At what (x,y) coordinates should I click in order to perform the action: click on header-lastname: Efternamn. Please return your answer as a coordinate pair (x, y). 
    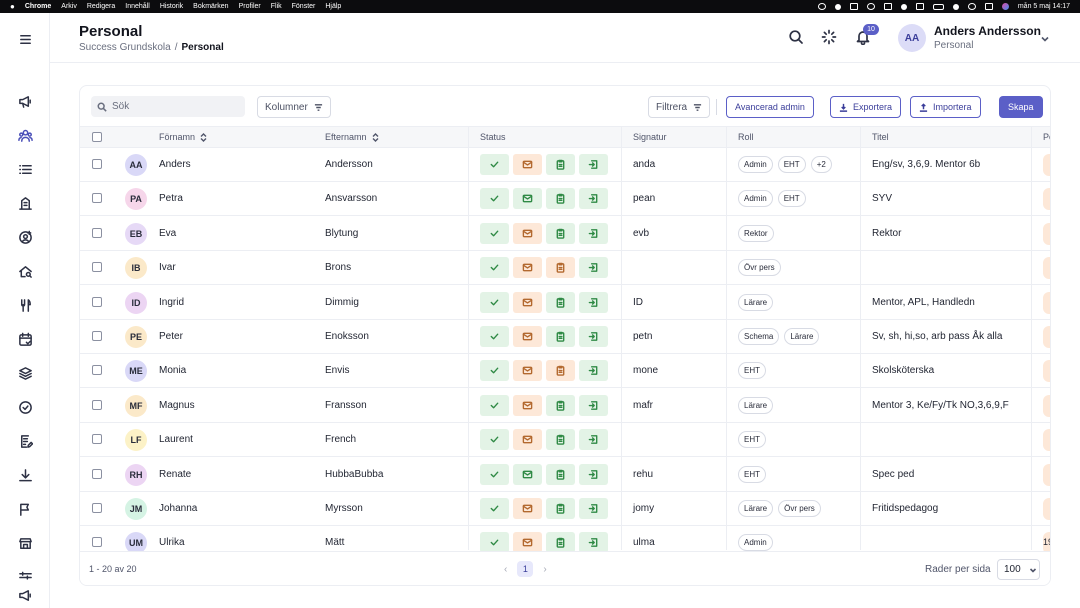
    Looking at the image, I should click on (352, 137).